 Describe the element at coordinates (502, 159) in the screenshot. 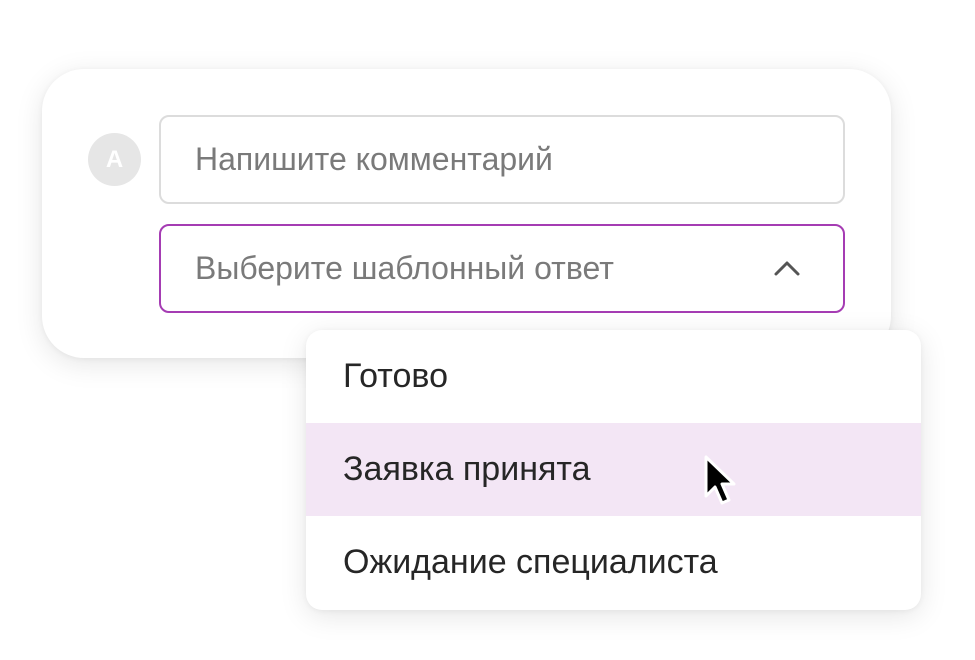

I see `comment-input` at that location.